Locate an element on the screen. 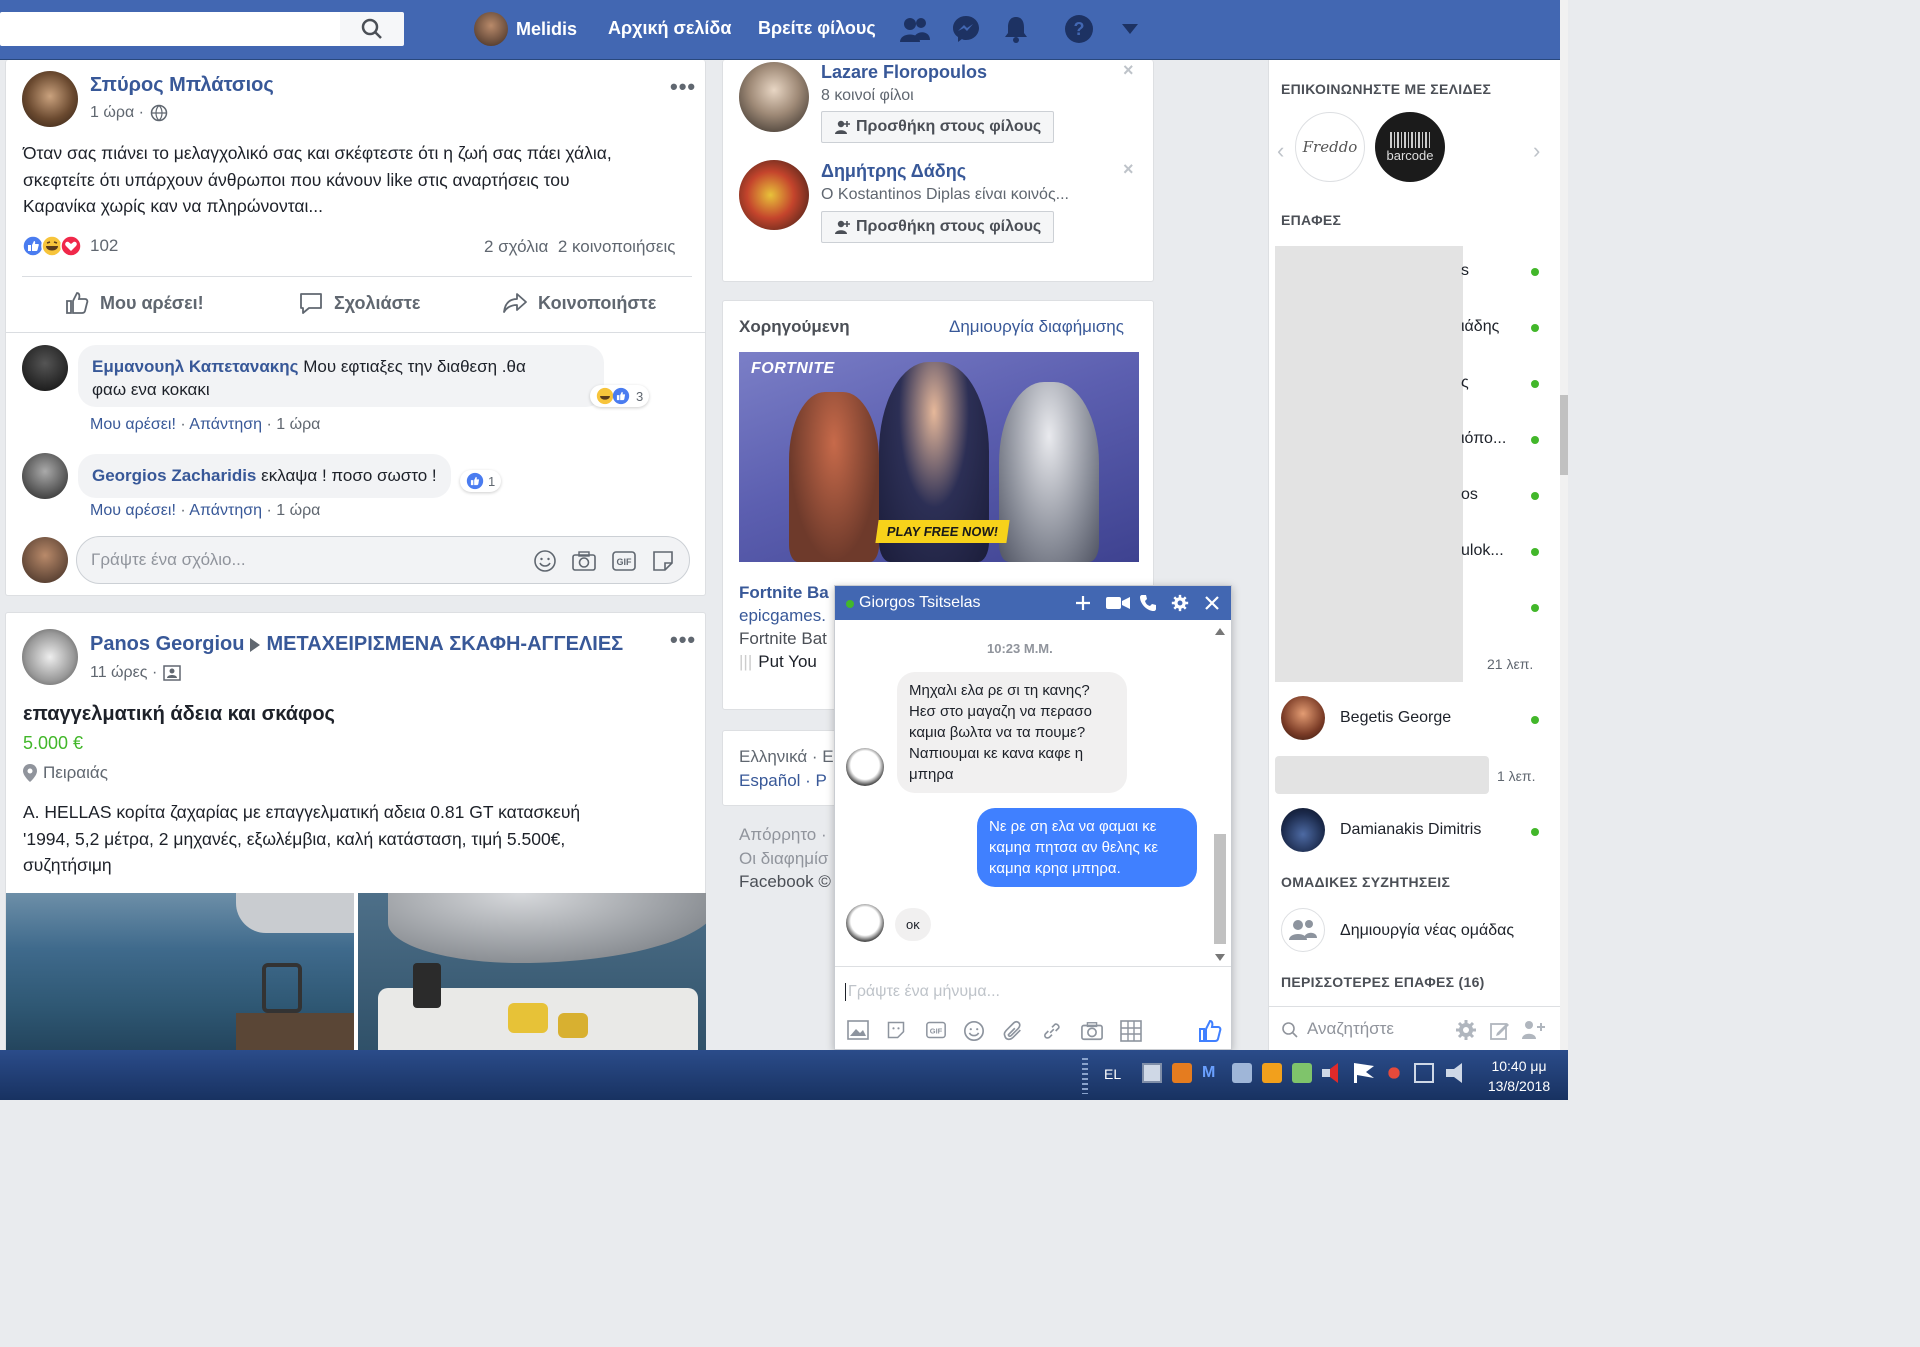  more-contacts-heading: ΠΕΡΙΣΣΟΤΕΡΕΣ ΕΠΑΦΕΣ (16) is located at coordinates (1383, 982).